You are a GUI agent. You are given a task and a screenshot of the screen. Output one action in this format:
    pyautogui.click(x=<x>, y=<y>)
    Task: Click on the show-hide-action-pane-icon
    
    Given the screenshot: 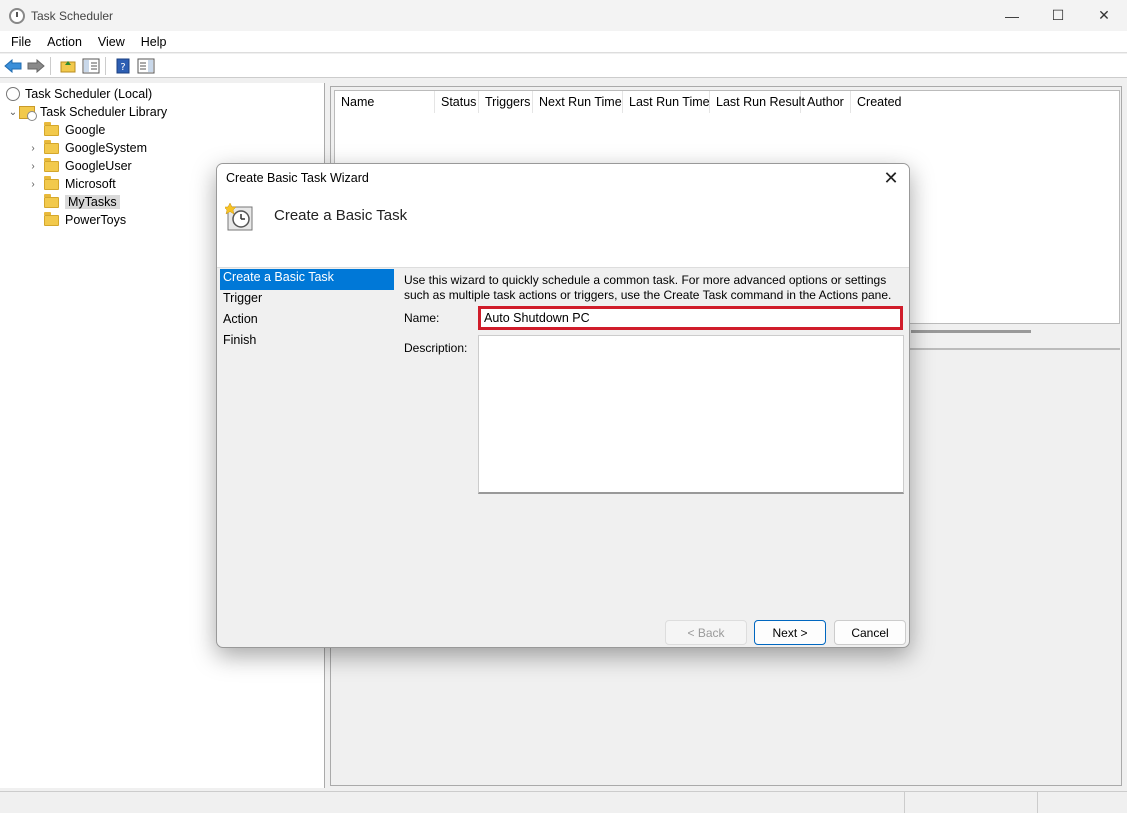 What is the action you would take?
    pyautogui.click(x=146, y=66)
    